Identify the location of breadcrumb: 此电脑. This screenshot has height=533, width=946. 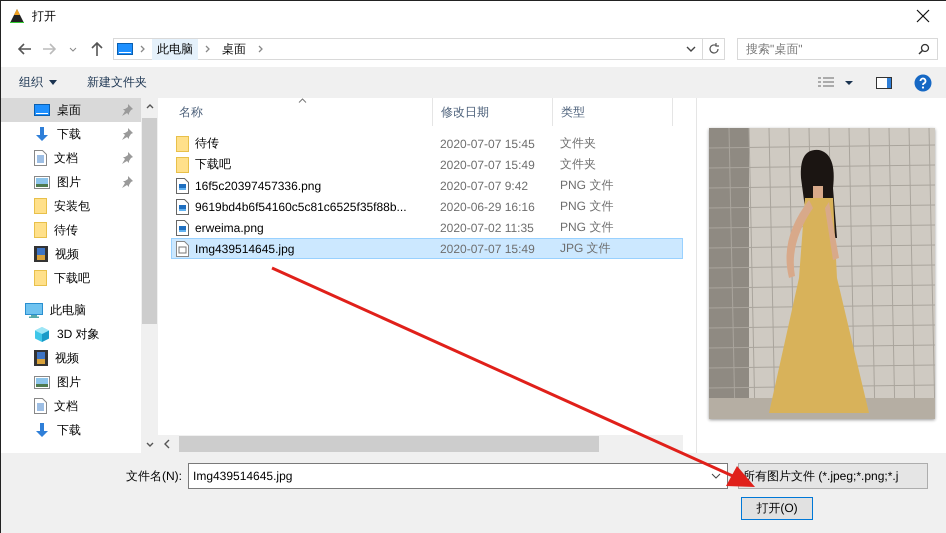
(175, 49).